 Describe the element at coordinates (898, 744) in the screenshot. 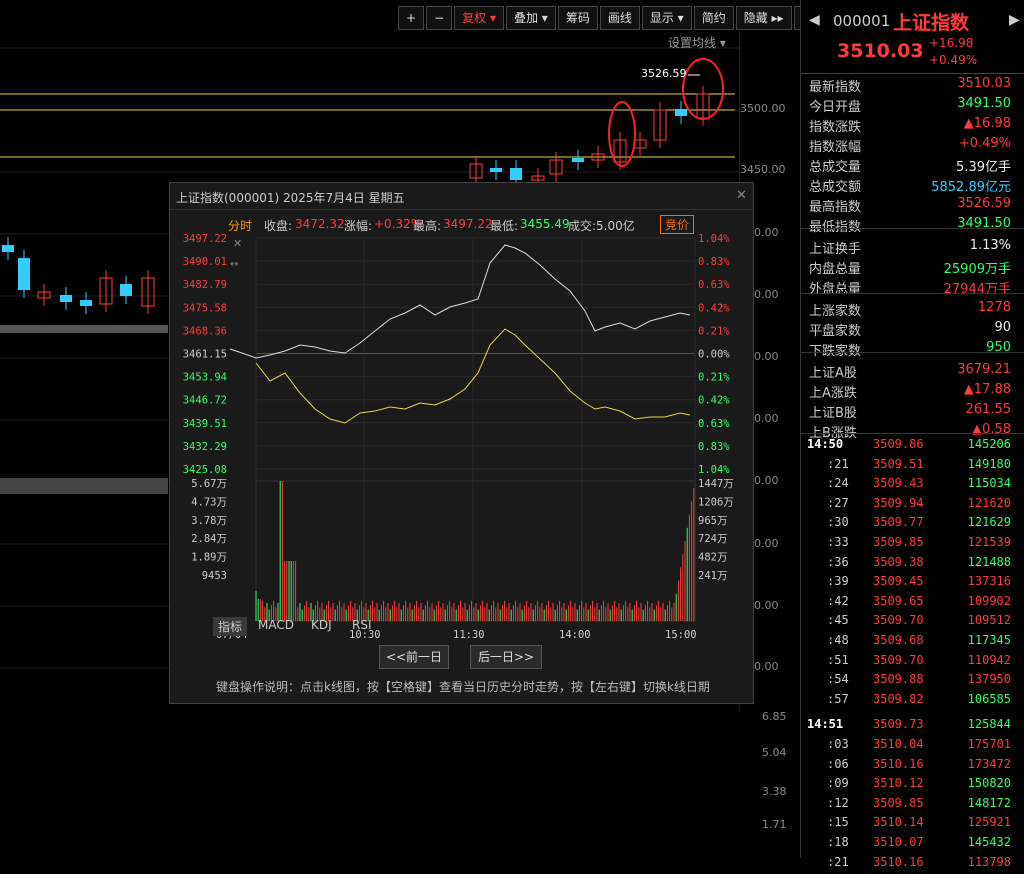

I see `tick-price: 3510.04` at that location.